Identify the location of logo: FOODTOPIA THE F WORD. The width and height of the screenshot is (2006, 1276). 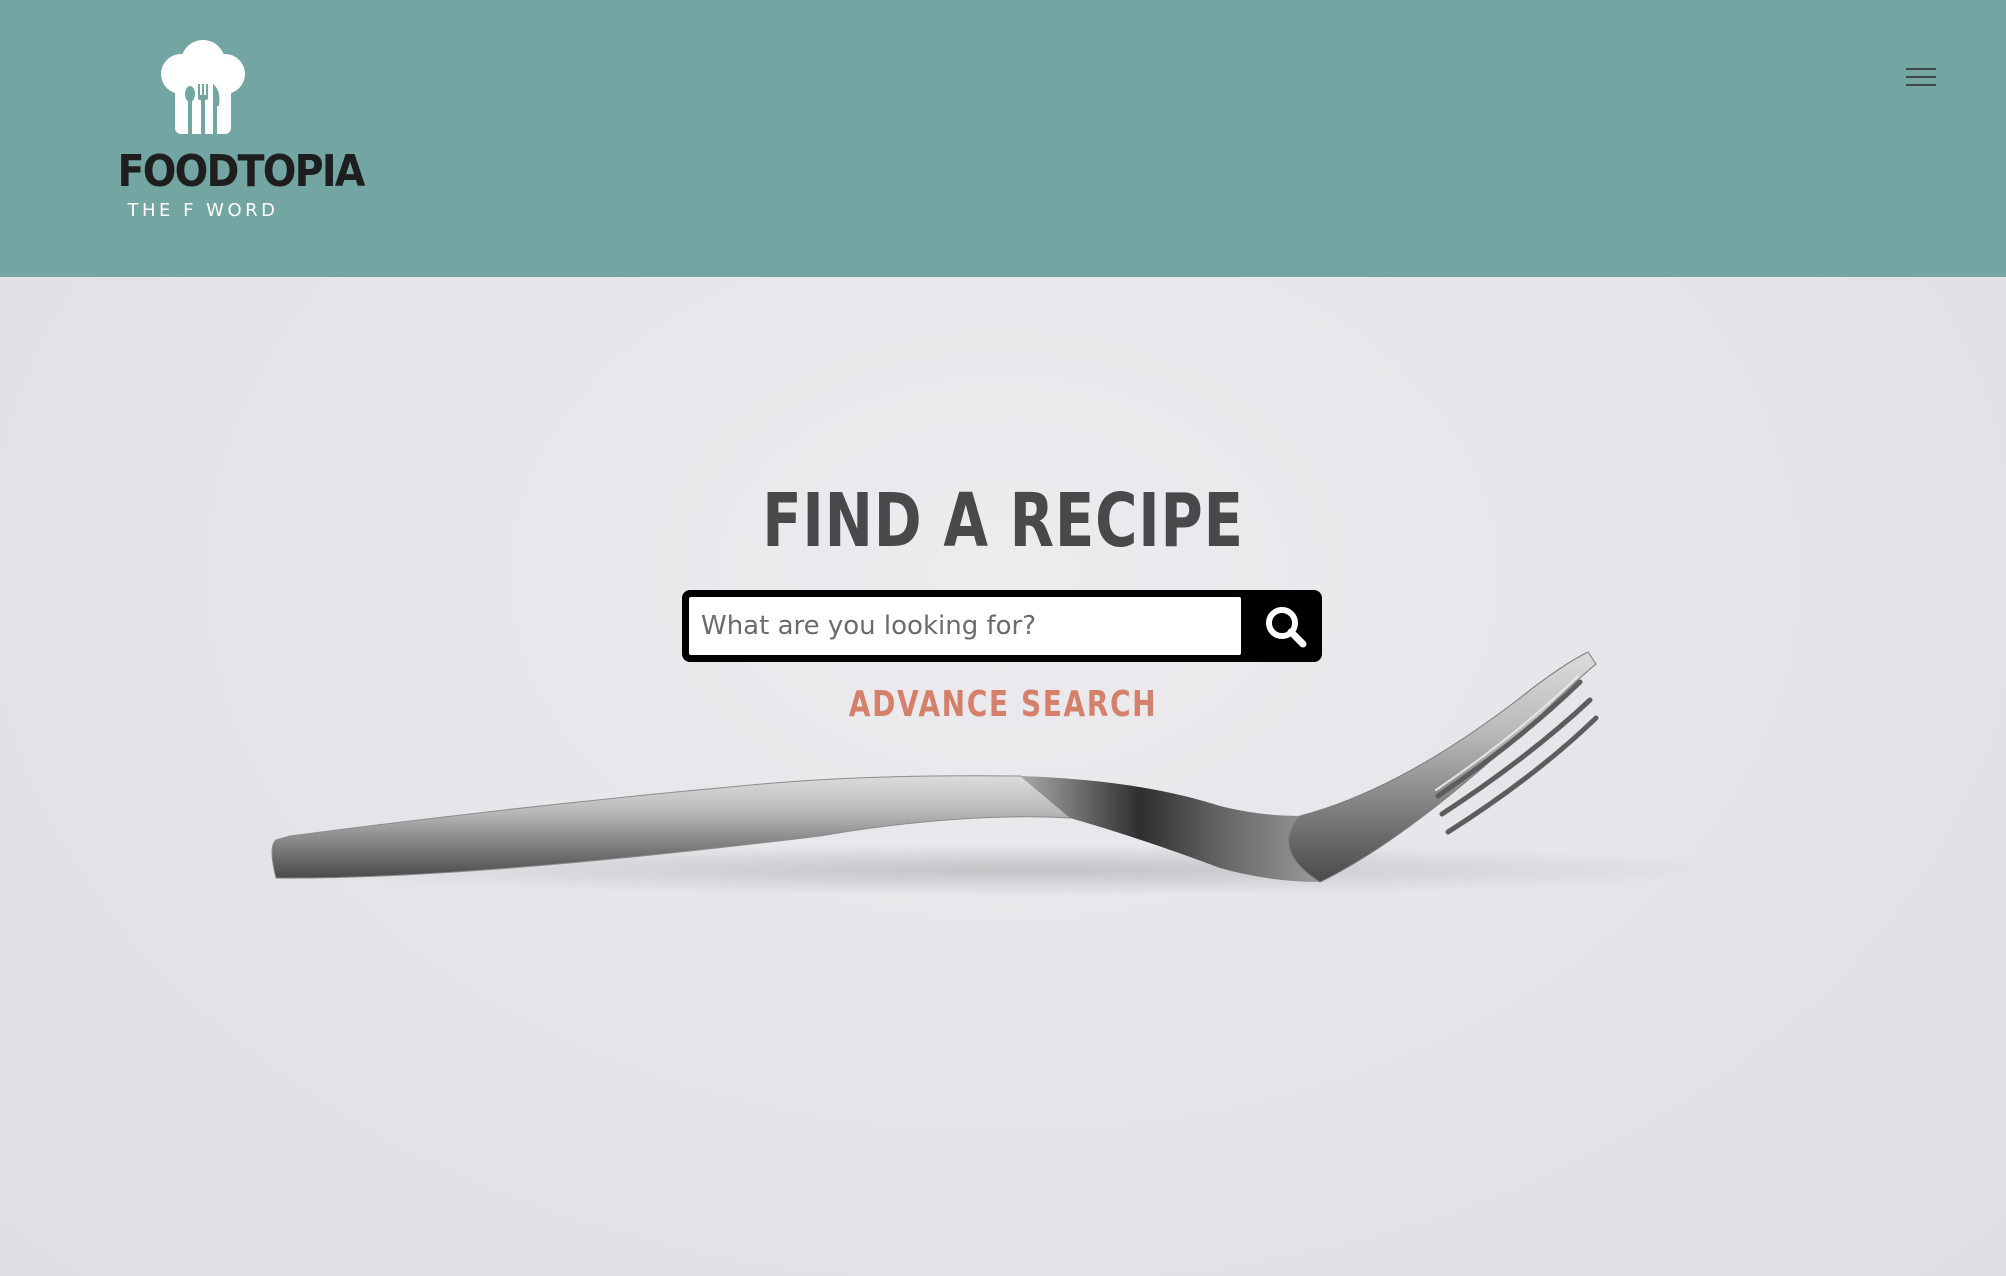
(237, 131).